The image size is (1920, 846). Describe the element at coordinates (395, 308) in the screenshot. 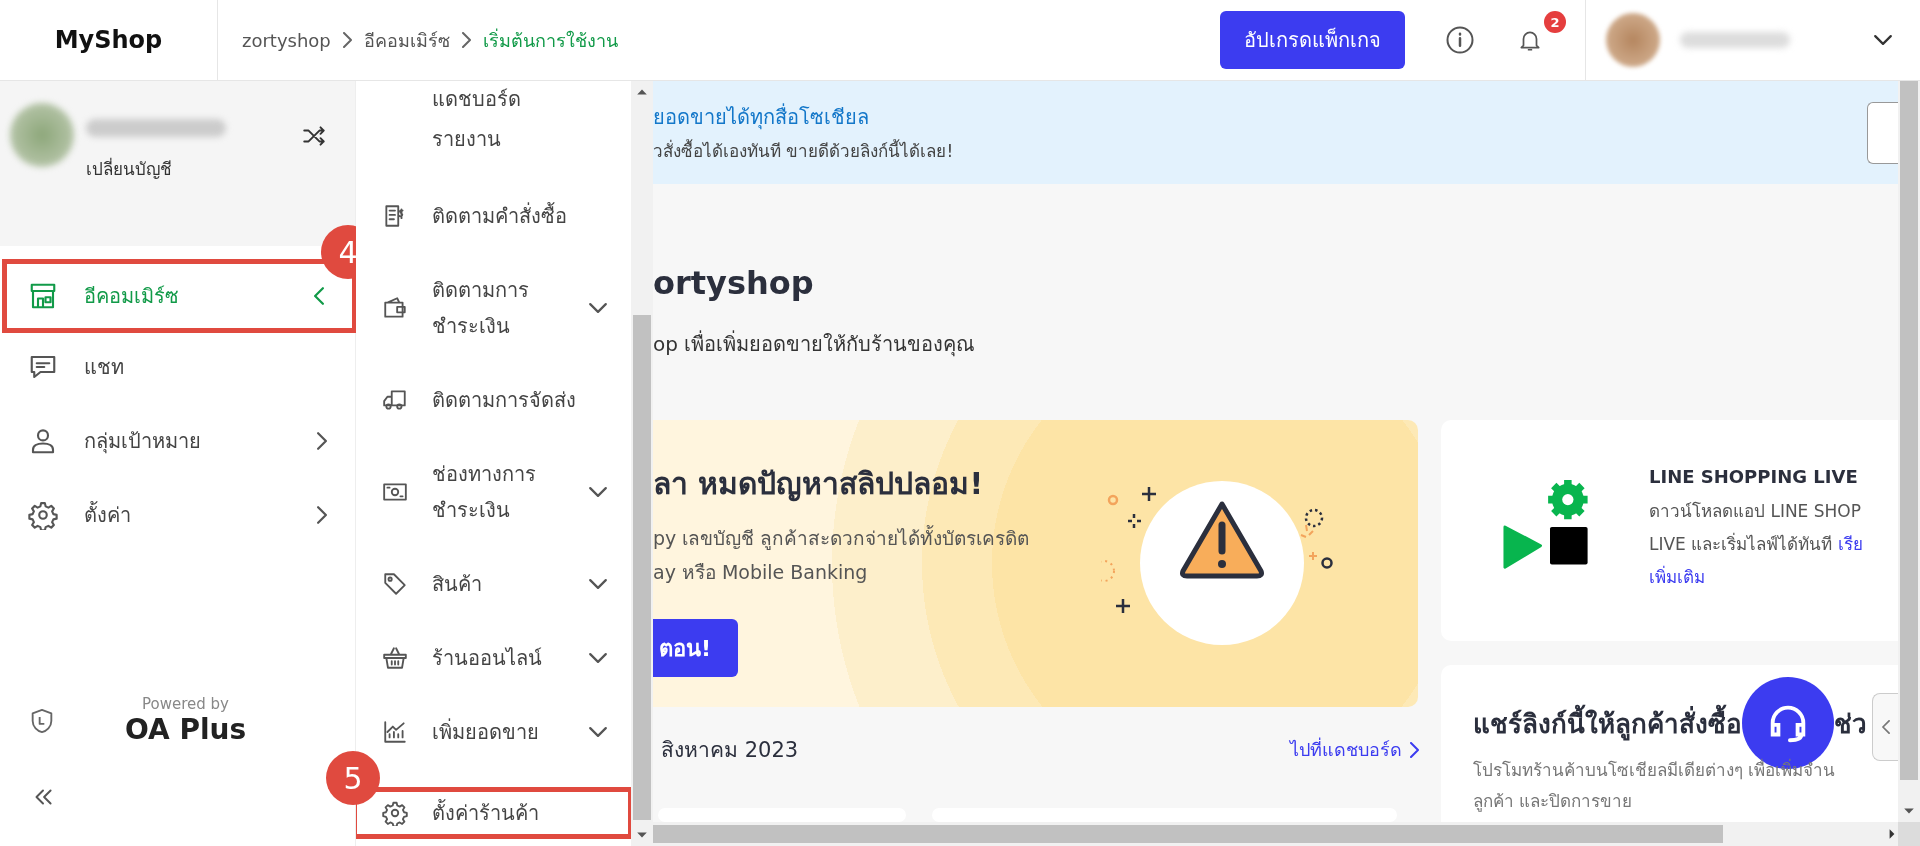

I see `wallet-icon` at that location.